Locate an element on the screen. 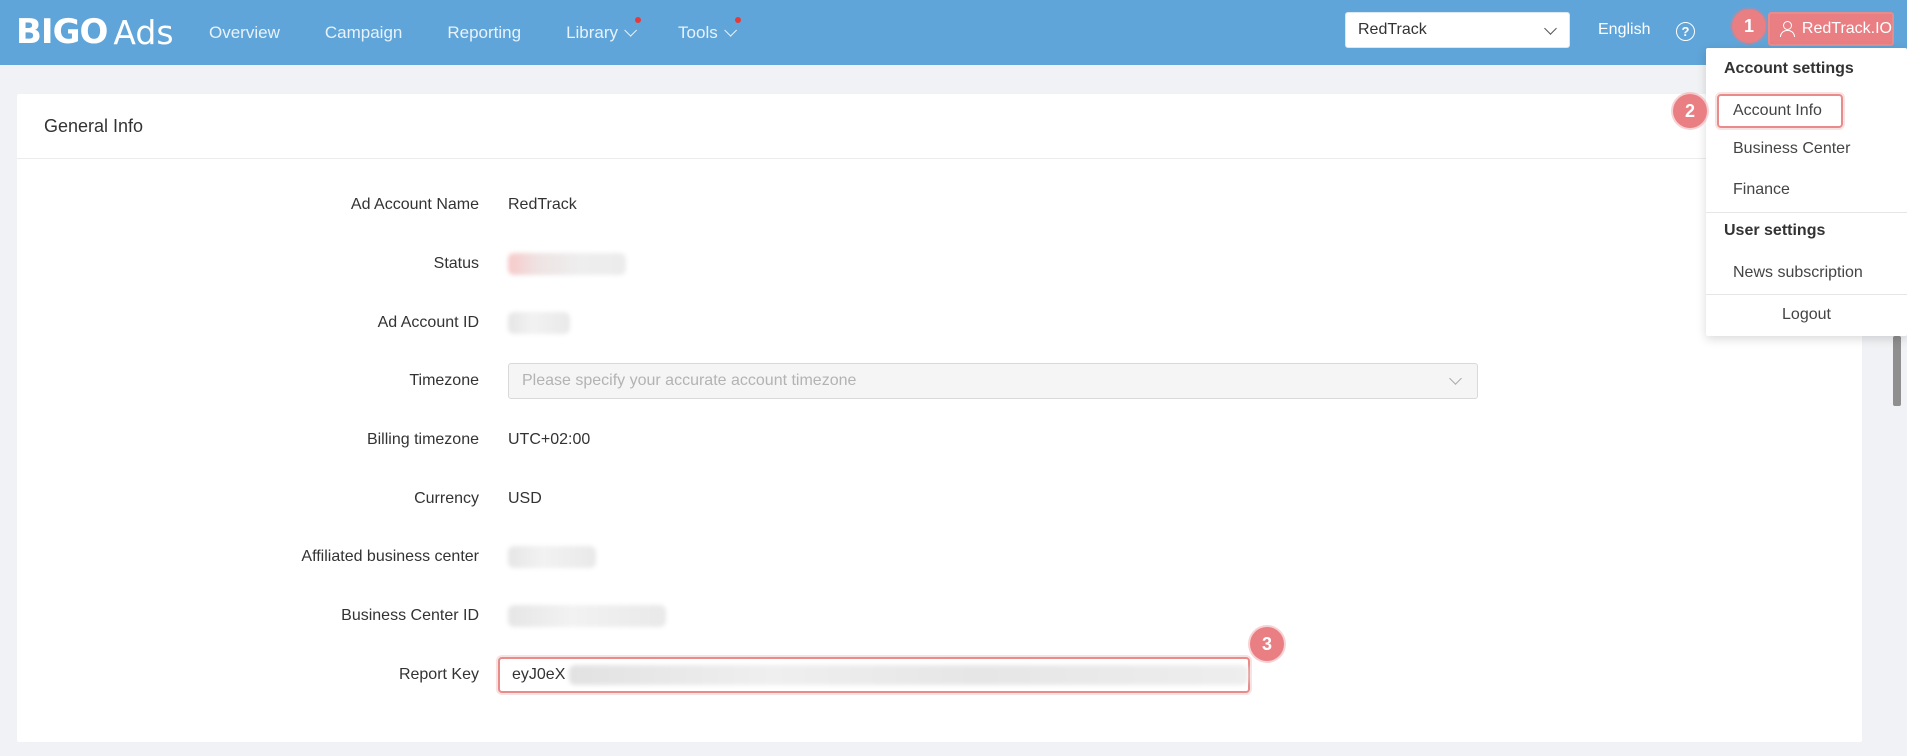 This screenshot has height=756, width=1907. user-name-label: RedTrack.IO is located at coordinates (1846, 28).